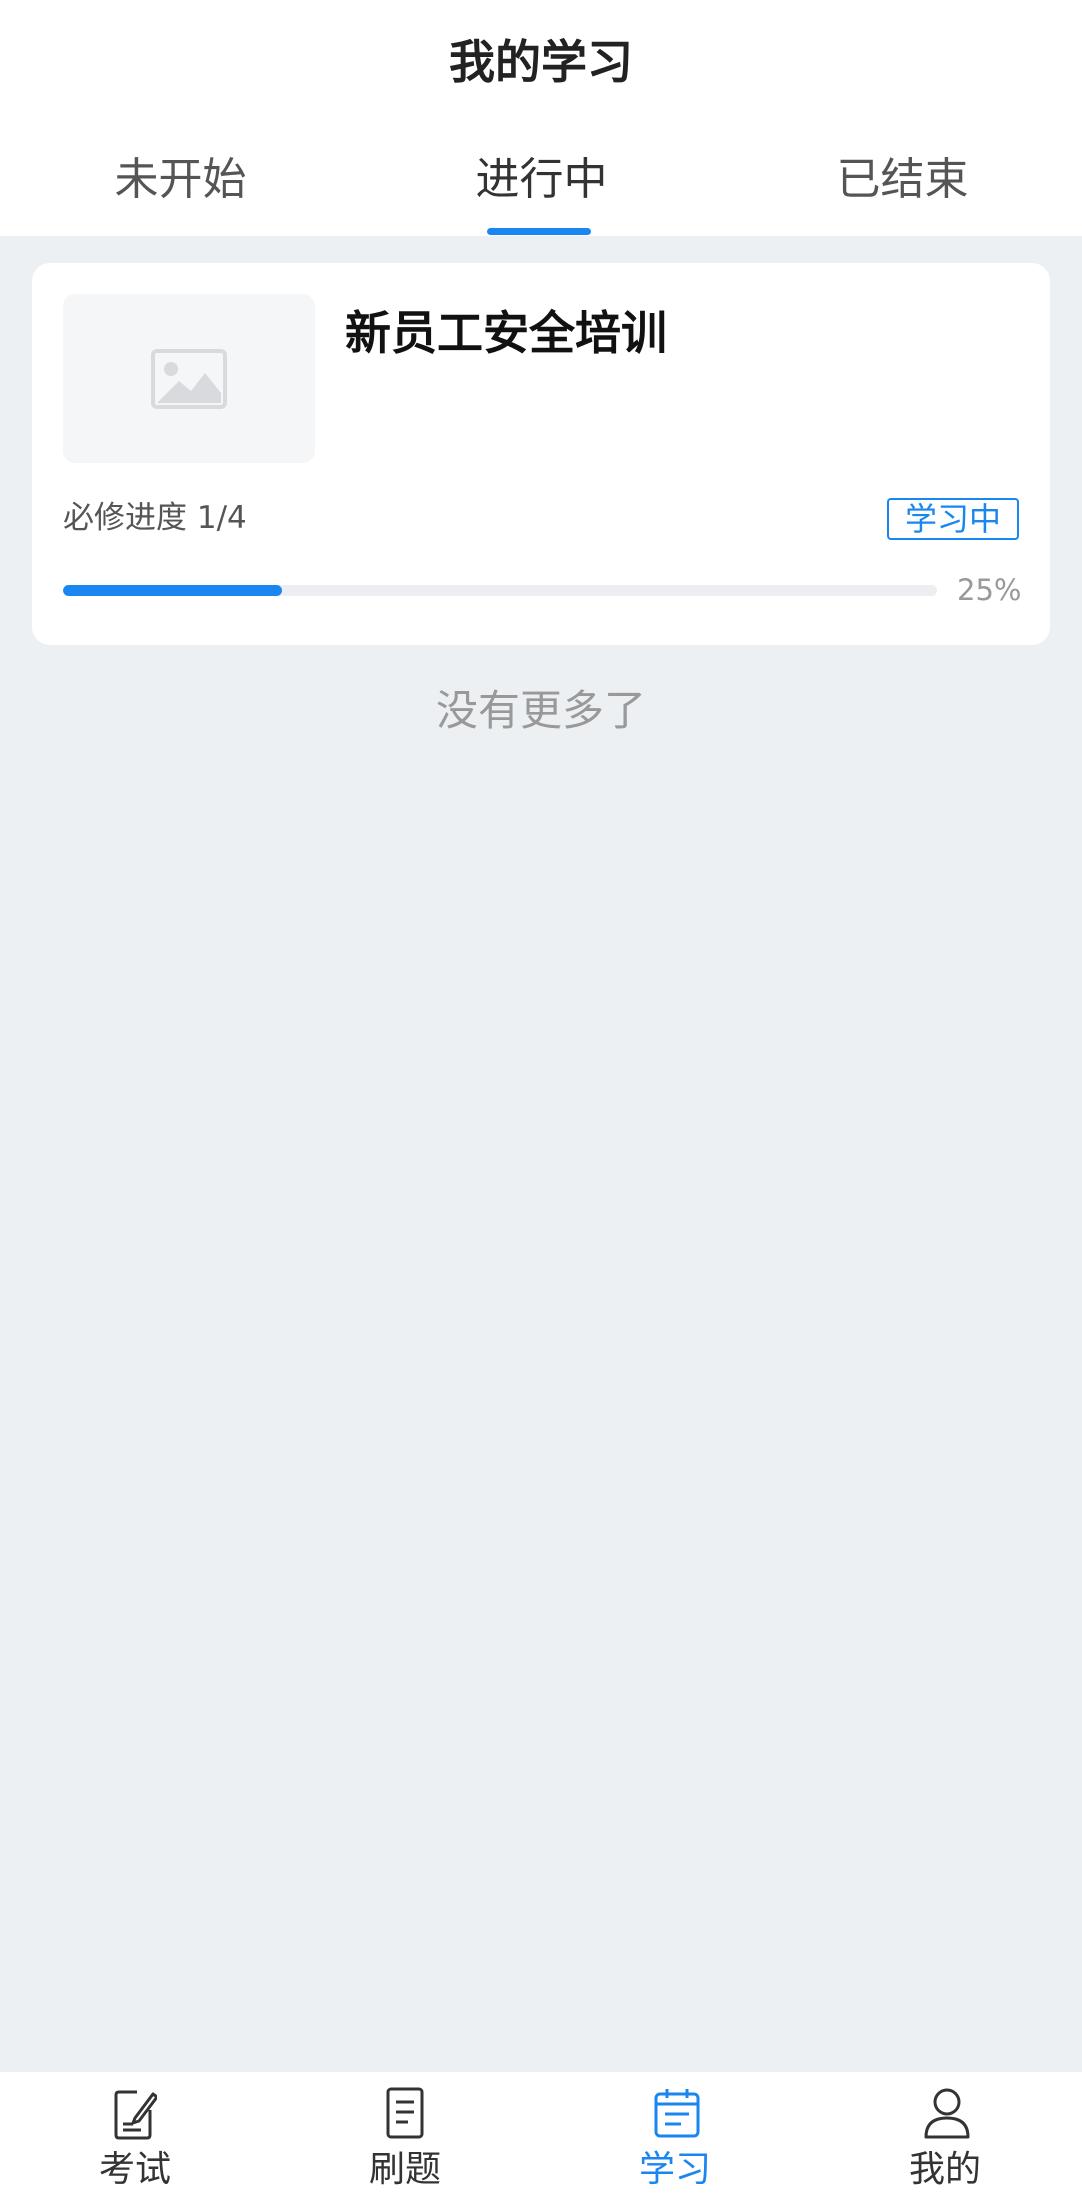  I want to click on tabbar-label-practice: 刷题, so click(404, 2169).